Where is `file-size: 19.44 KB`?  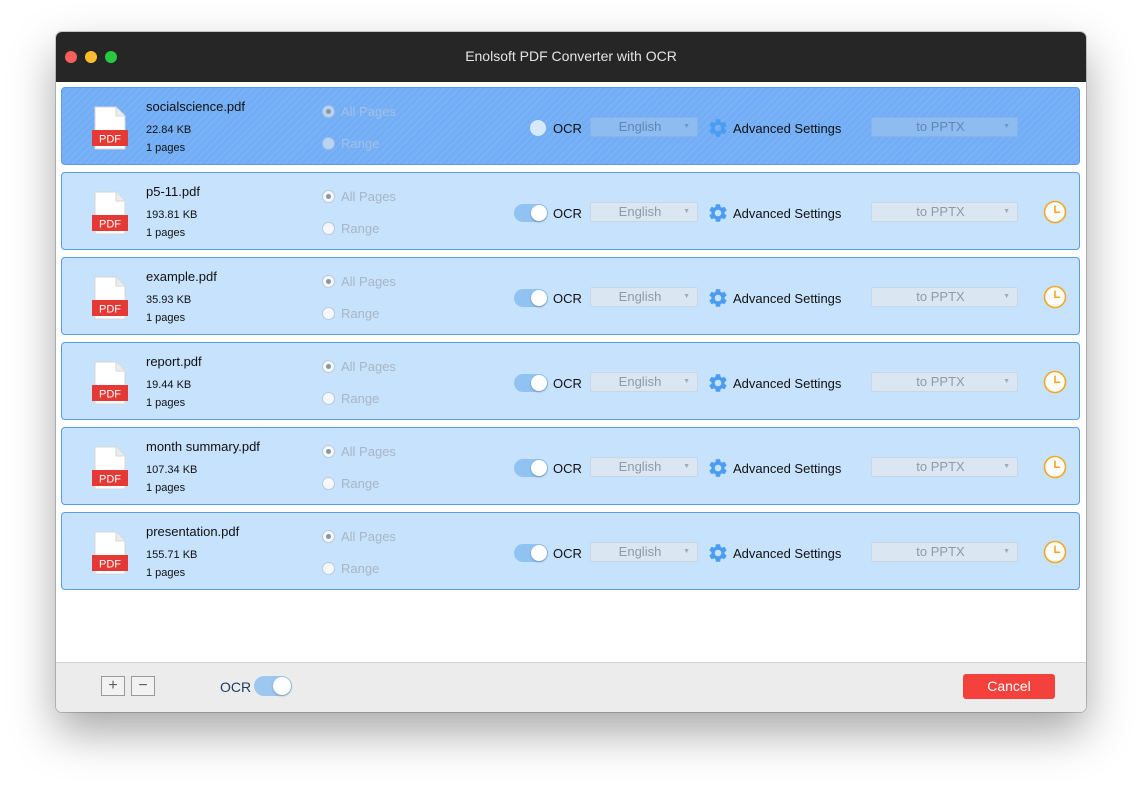
file-size: 19.44 KB is located at coordinates (169, 385).